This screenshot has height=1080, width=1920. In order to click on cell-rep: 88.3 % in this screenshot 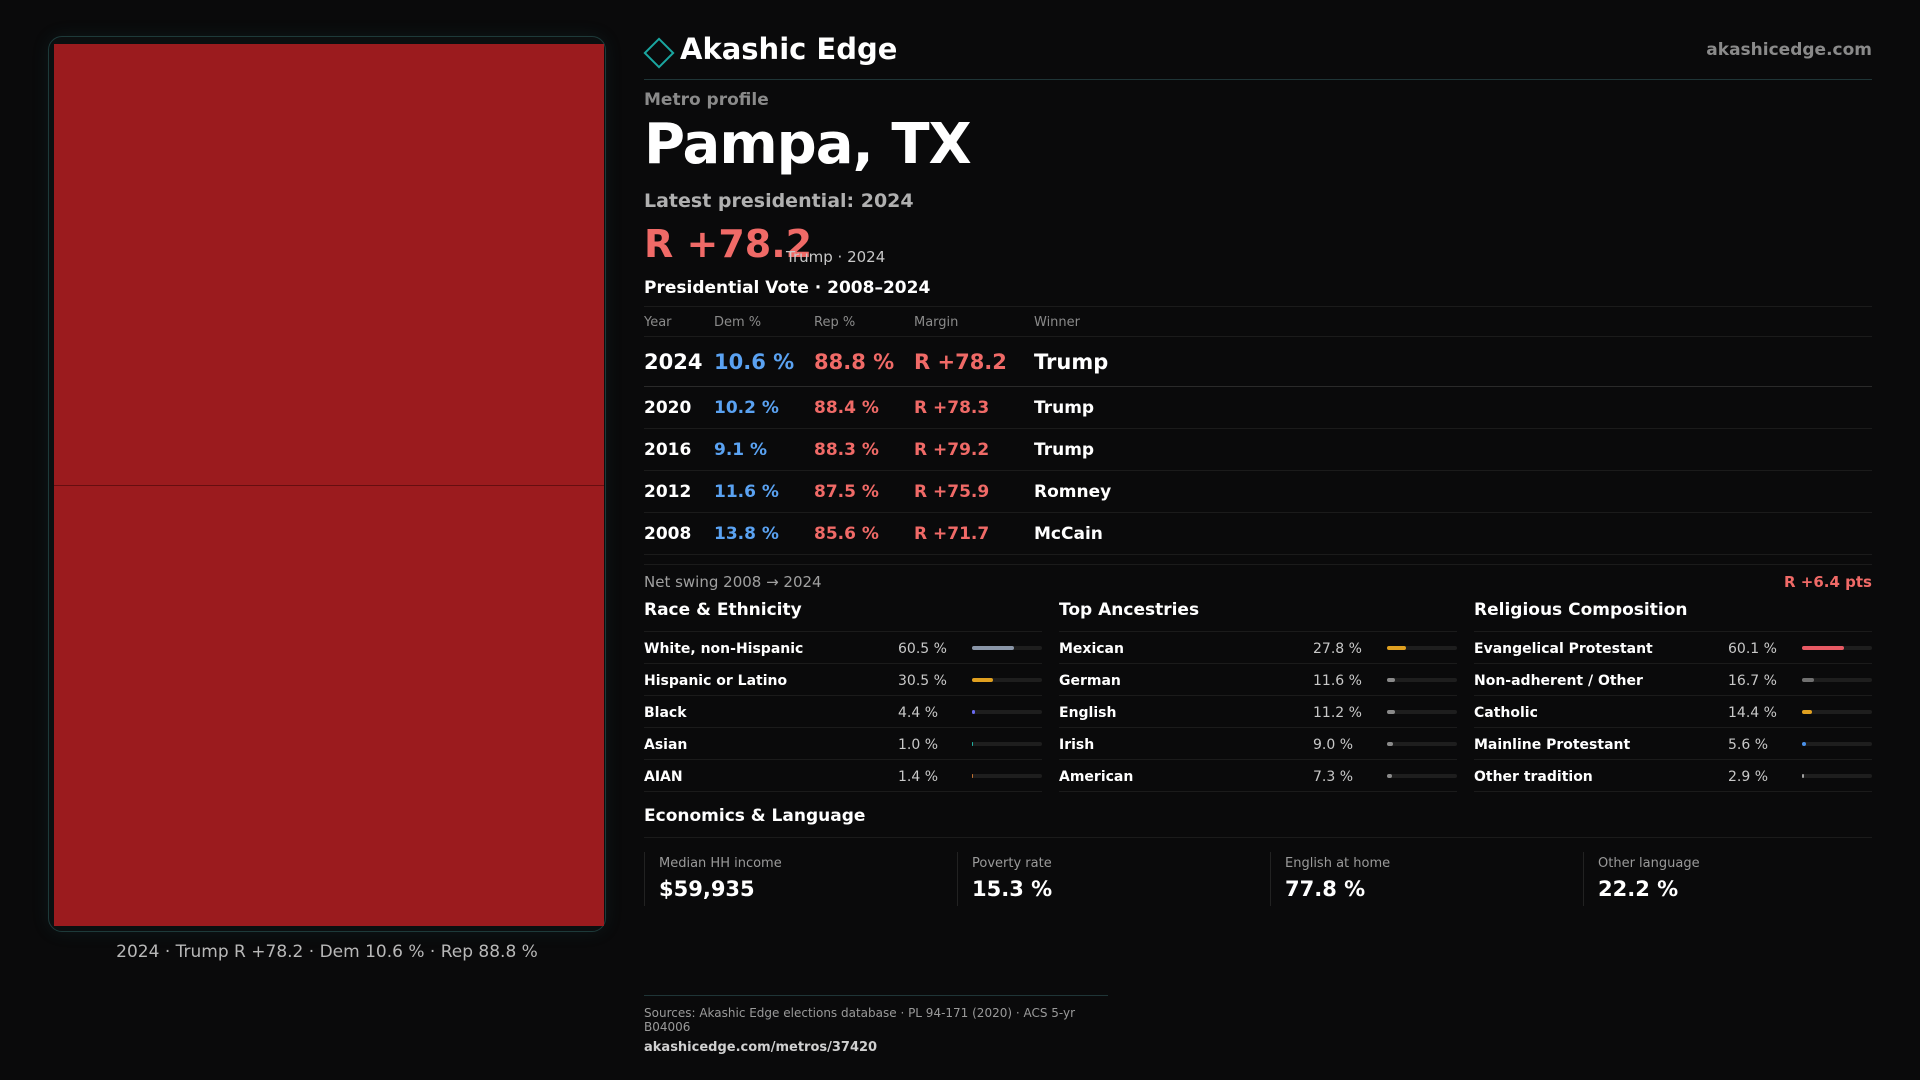, I will do `click(864, 449)`.